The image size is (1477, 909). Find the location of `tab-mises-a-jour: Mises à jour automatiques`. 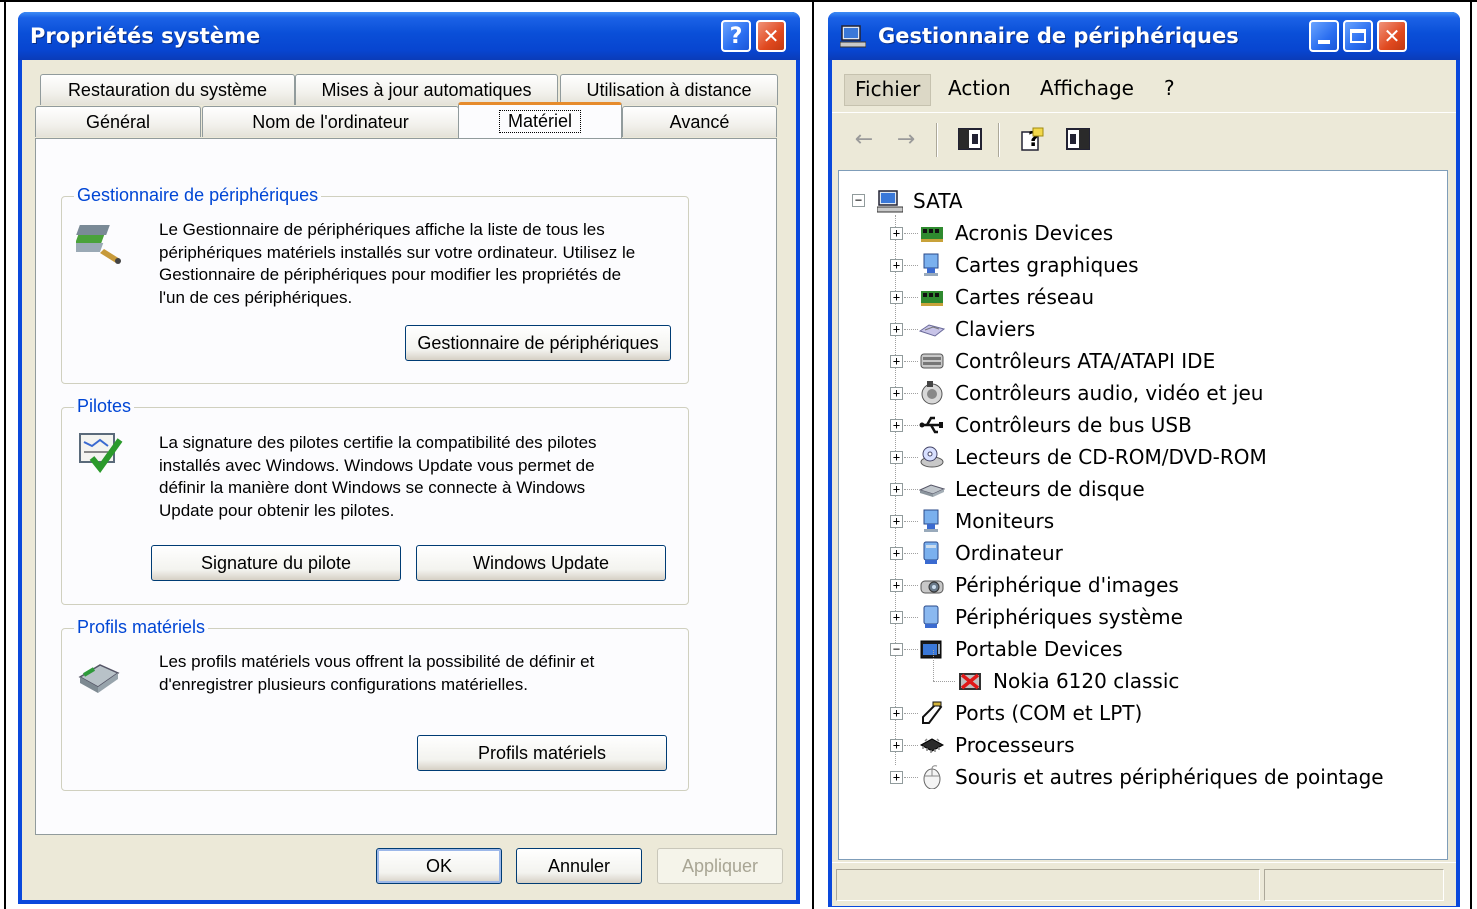

tab-mises-a-jour: Mises à jour automatiques is located at coordinates (426, 89).